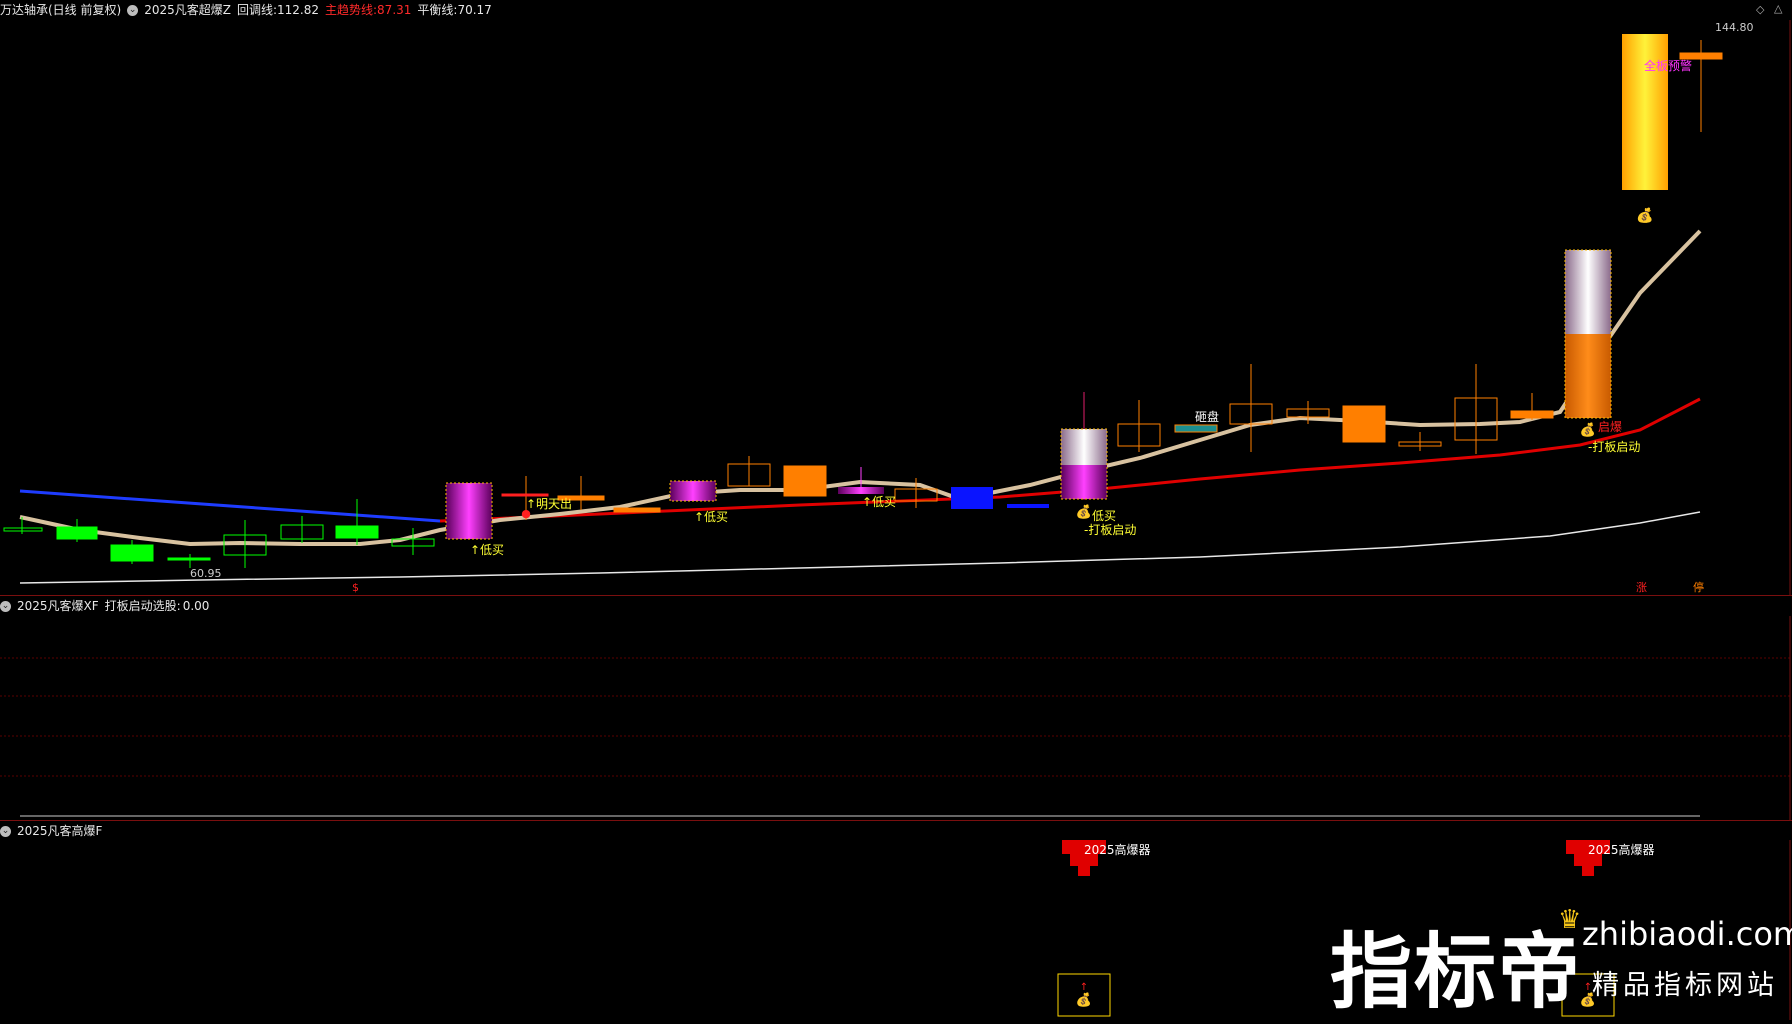 The width and height of the screenshot is (1792, 1024). Describe the element at coordinates (394, 10) in the screenshot. I see `trend-value: 87.31` at that location.